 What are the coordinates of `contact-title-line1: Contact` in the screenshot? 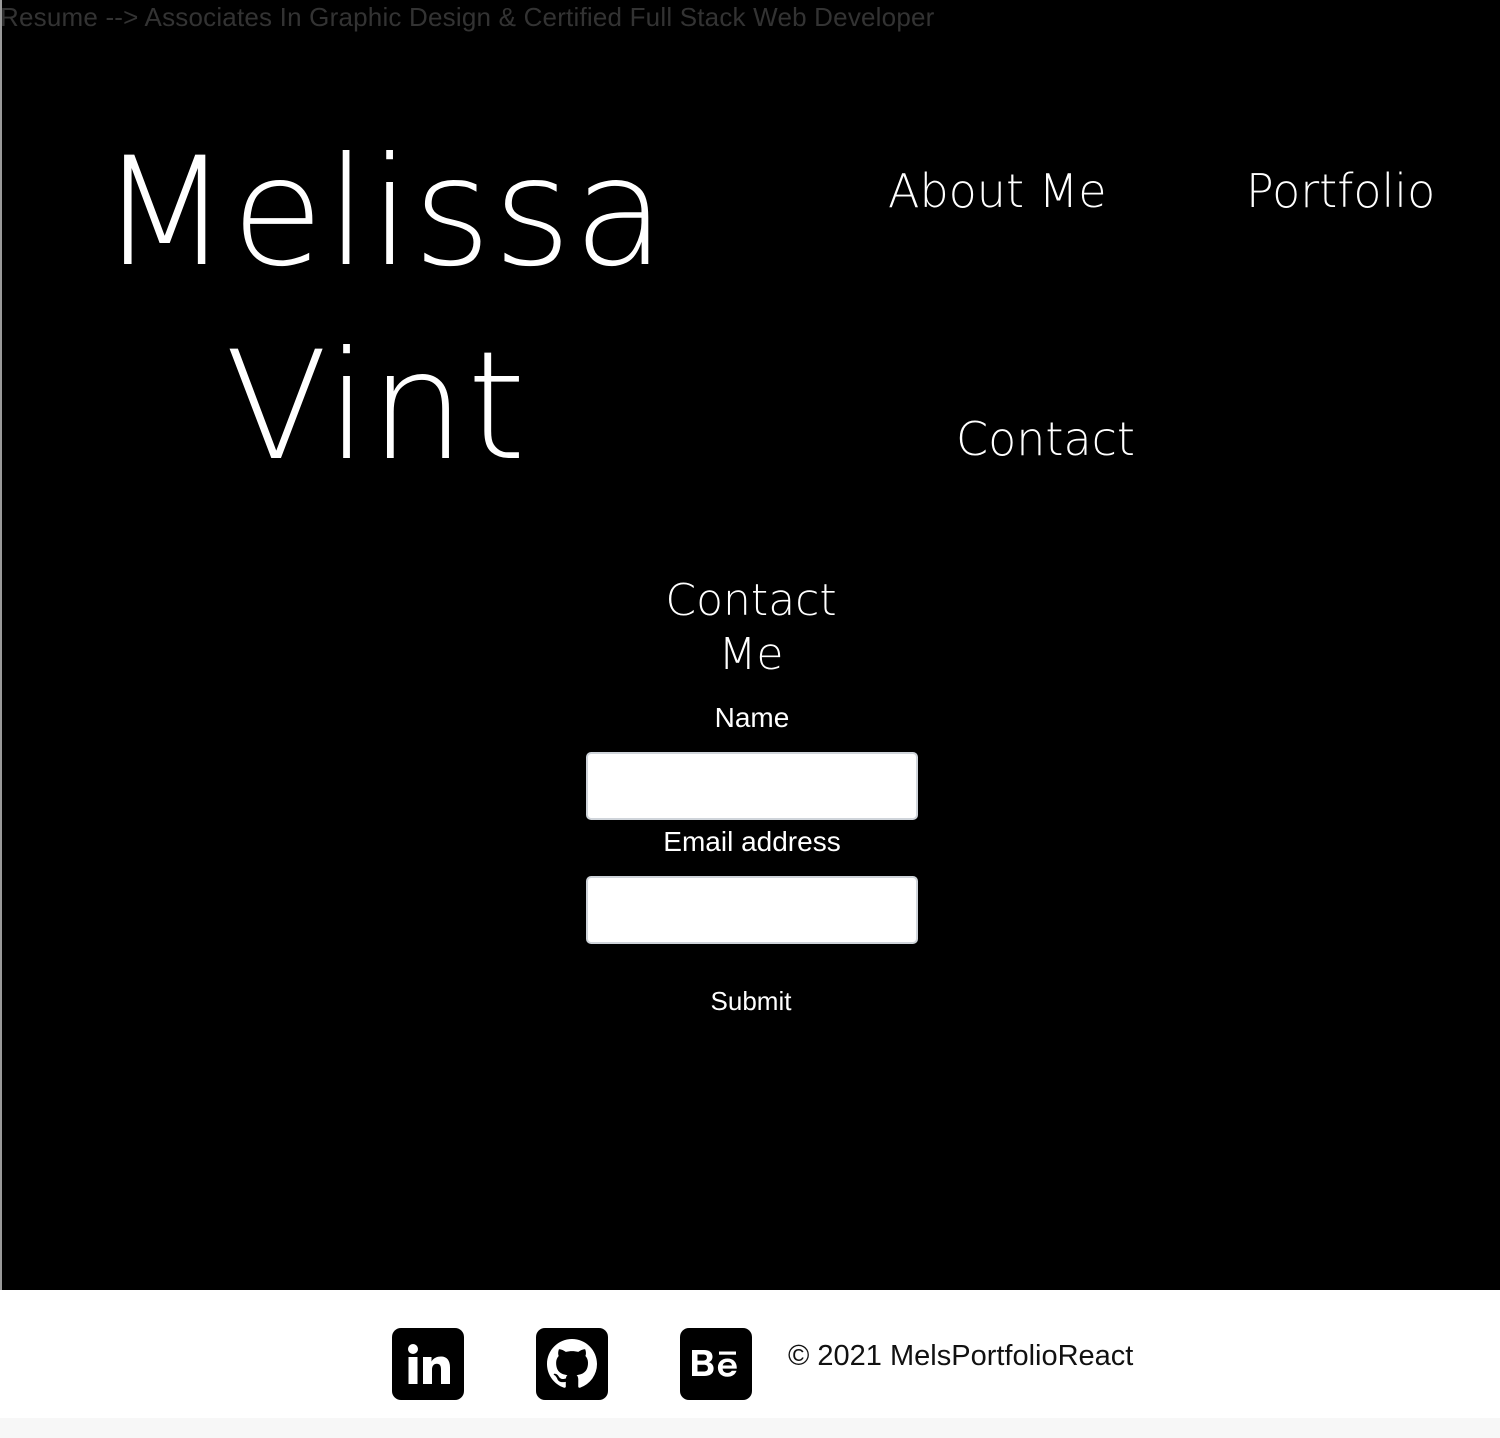 It's located at (751, 600).